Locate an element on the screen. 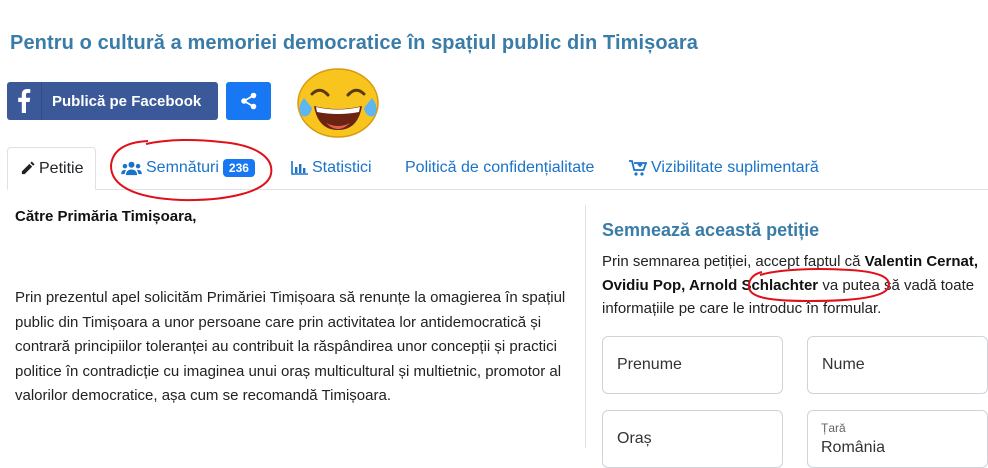  tab-politica: Politică de confidențialitate is located at coordinates (499, 168).